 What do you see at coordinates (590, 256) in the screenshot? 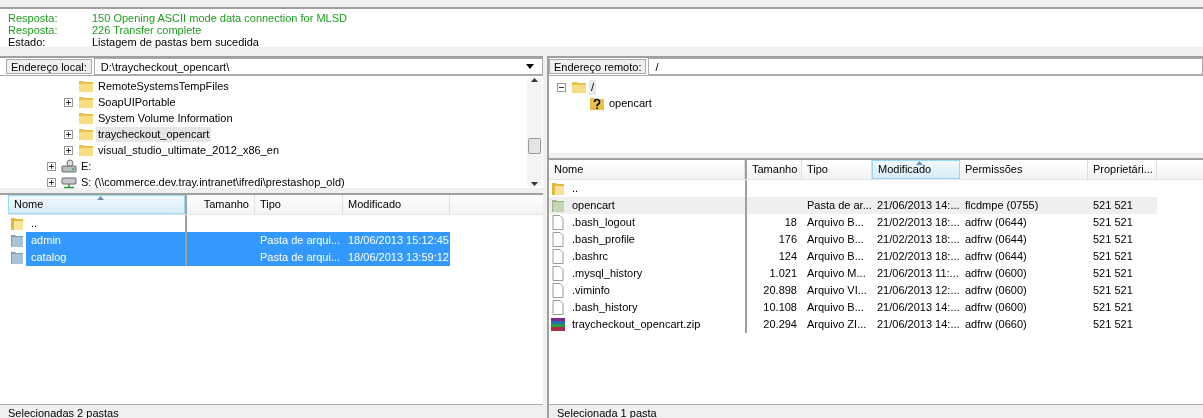
I see `table-cell-text: .bashrc` at bounding box center [590, 256].